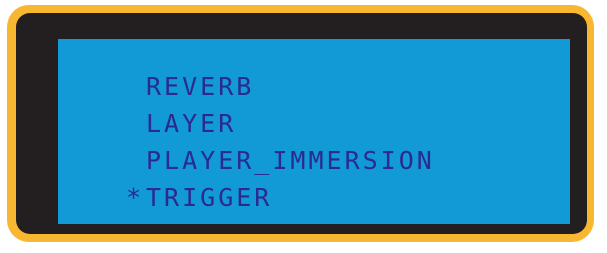  Describe the element at coordinates (200, 86) in the screenshot. I see `menu-item-label: REVERB` at that location.